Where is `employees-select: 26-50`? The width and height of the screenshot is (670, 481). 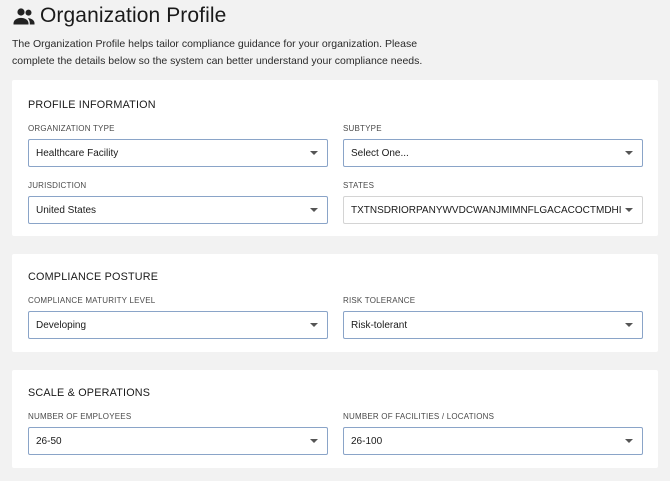 employees-select: 26-50 is located at coordinates (178, 441).